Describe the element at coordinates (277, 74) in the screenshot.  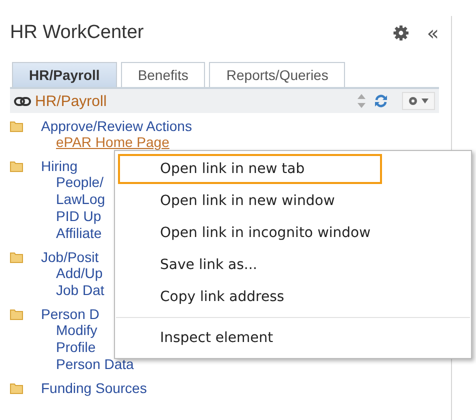
I see `tab: Reports/Queries` at that location.